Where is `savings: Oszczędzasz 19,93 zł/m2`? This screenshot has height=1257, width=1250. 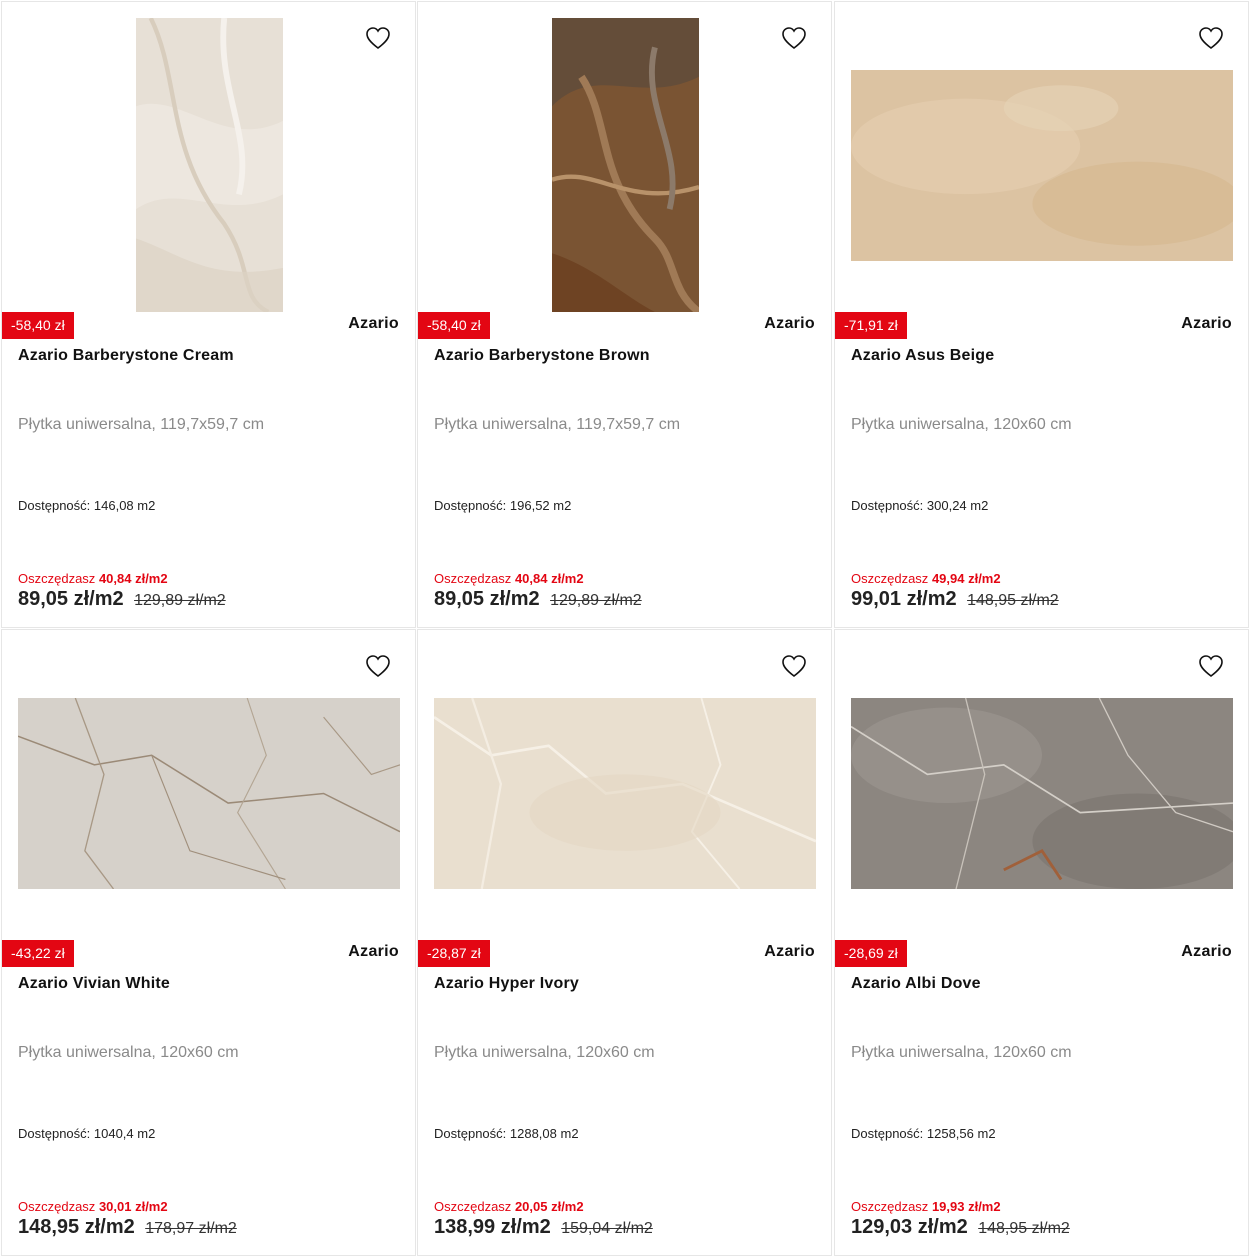
savings: Oszczędzasz 19,93 zł/m2 is located at coordinates (926, 1206).